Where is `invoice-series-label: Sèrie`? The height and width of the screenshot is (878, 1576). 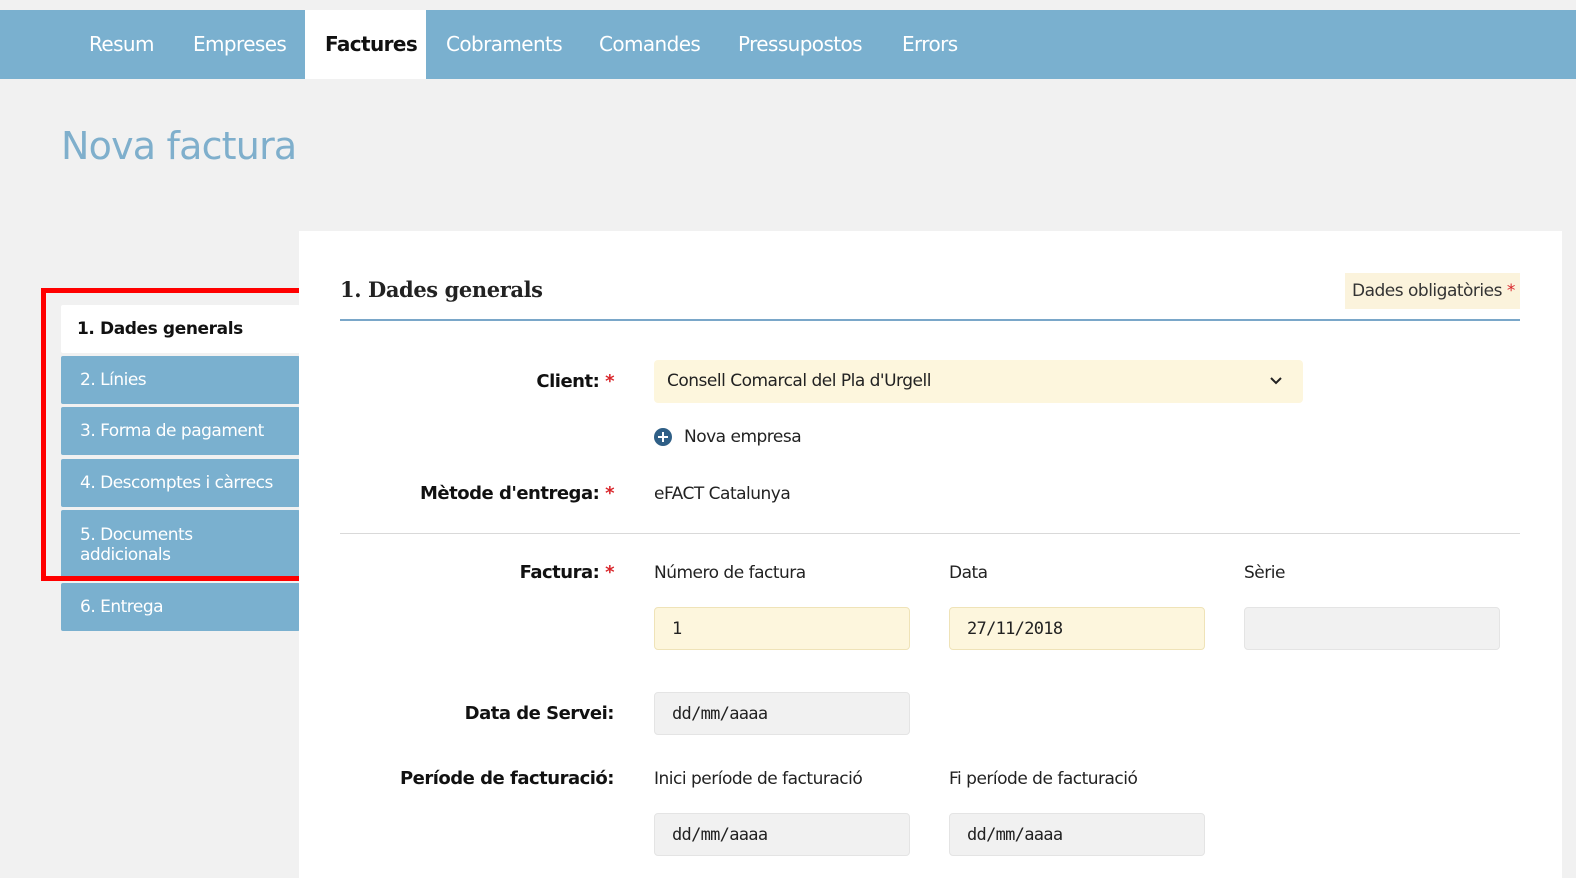
invoice-series-label: Sèrie is located at coordinates (1264, 573).